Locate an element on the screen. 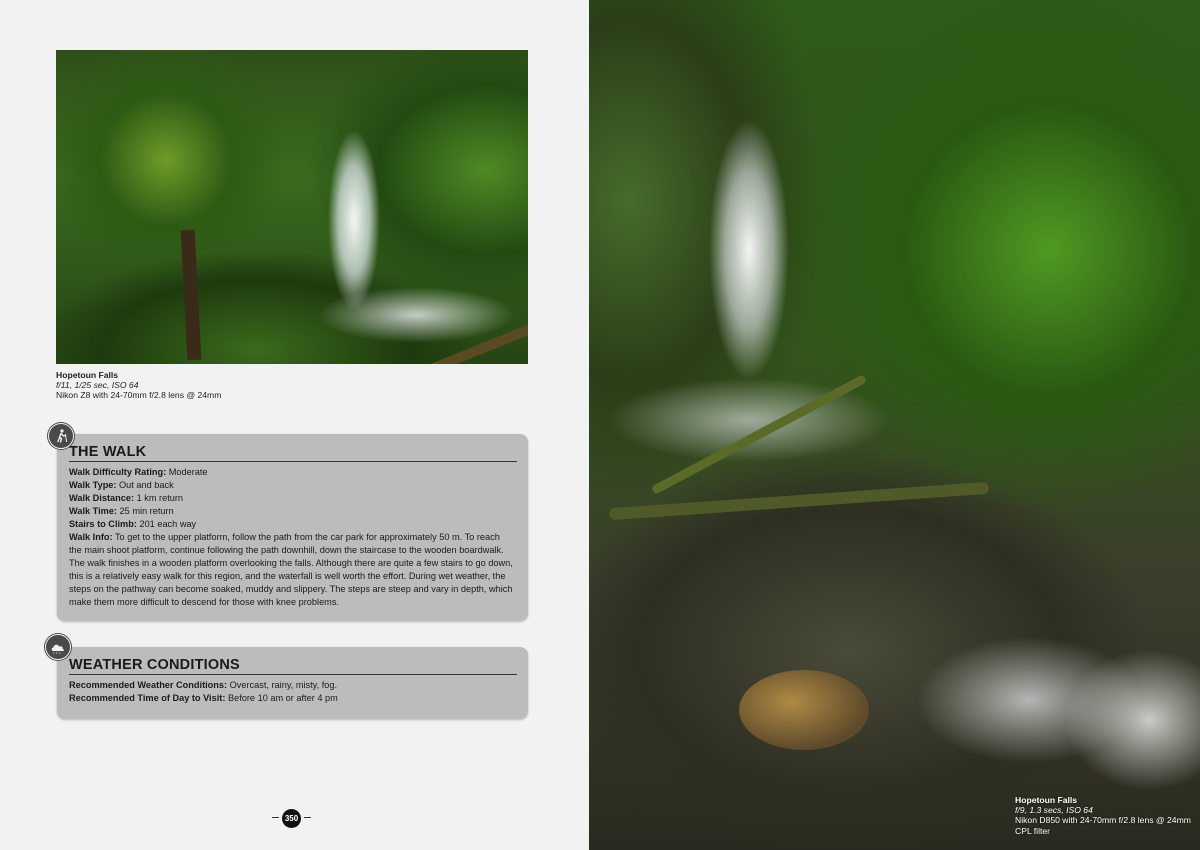 The height and width of the screenshot is (850, 1200). caption-title-right: Hopetoun Falls is located at coordinates (1046, 800).